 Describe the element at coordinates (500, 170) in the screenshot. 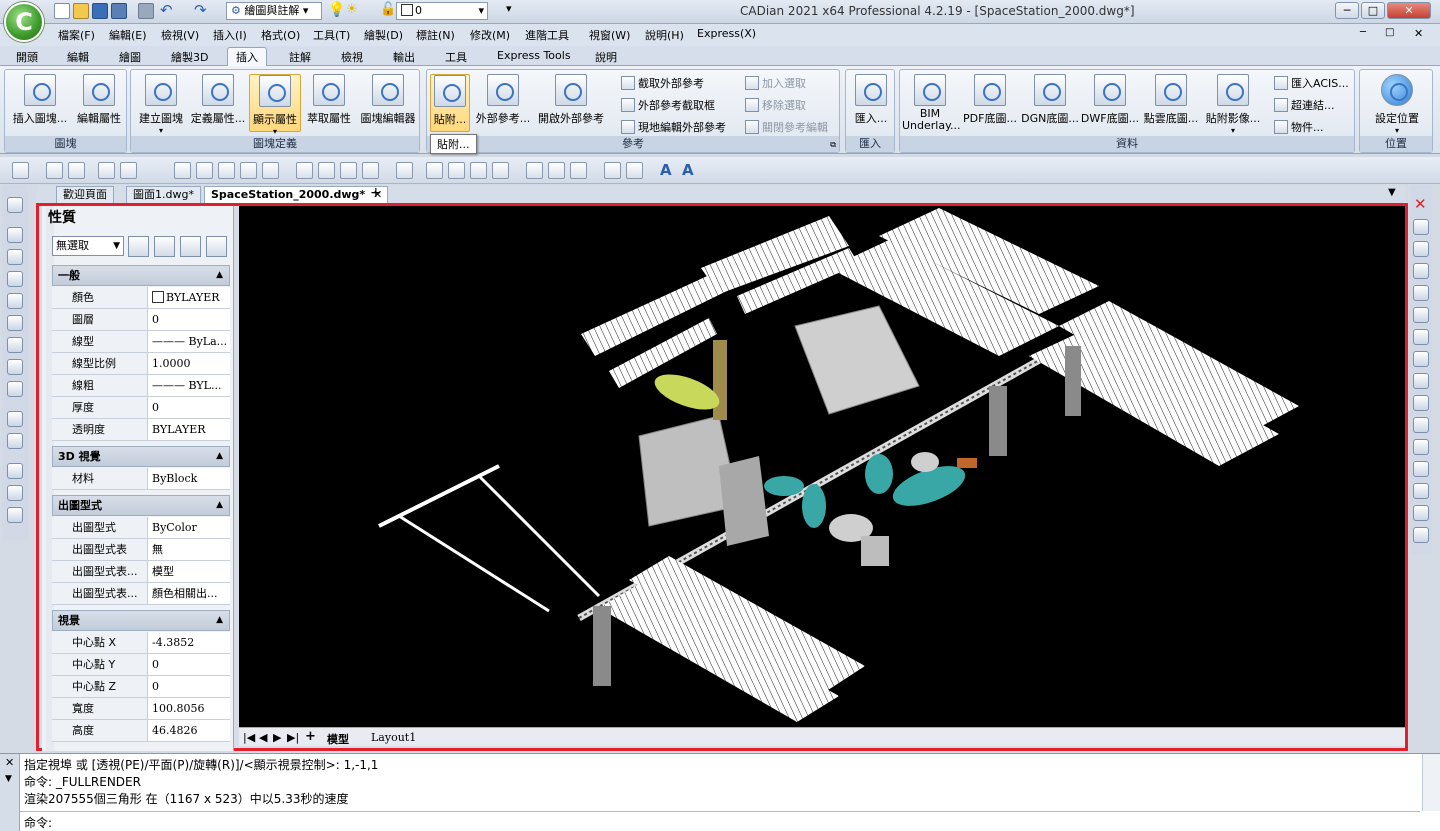

I see `boundary-icon` at that location.